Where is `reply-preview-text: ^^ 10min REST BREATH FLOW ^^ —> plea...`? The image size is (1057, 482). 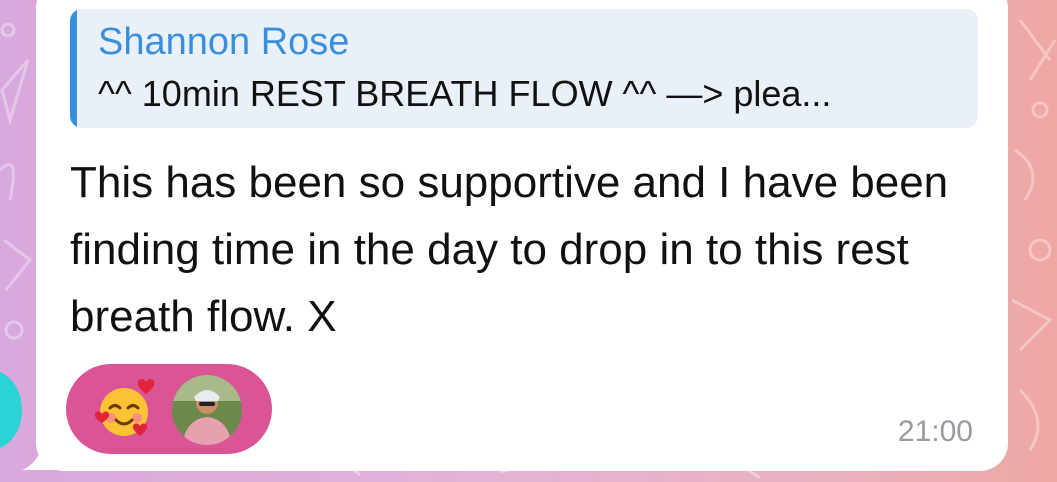
reply-preview-text: ^^ 10min REST BREATH FLOW ^^ —> plea... is located at coordinates (465, 93).